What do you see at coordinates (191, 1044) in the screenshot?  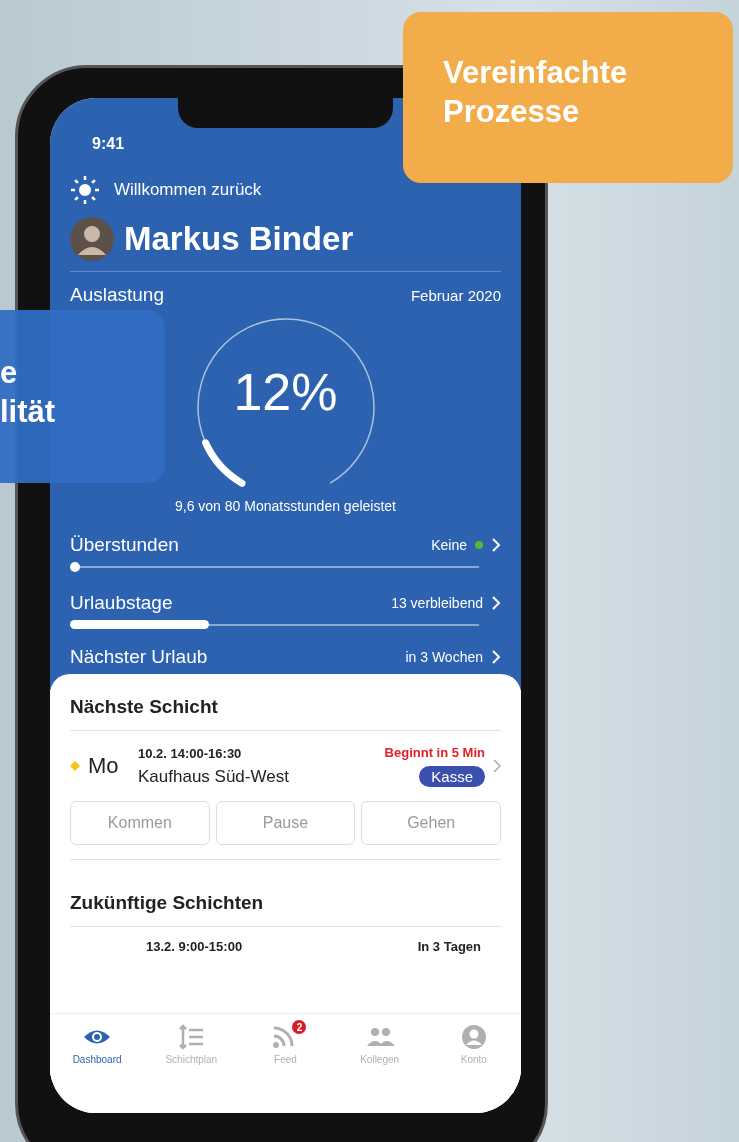 I see `tab-item: Schichtplan` at bounding box center [191, 1044].